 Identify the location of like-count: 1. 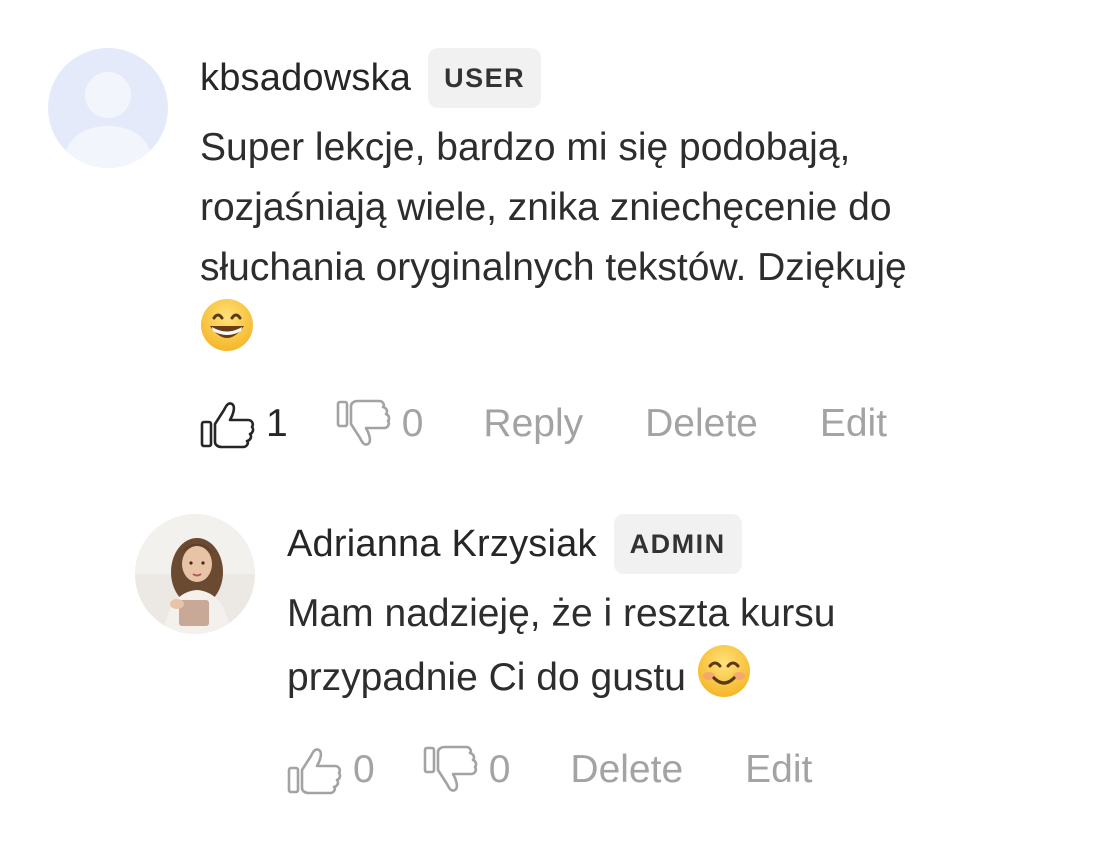
(277, 423).